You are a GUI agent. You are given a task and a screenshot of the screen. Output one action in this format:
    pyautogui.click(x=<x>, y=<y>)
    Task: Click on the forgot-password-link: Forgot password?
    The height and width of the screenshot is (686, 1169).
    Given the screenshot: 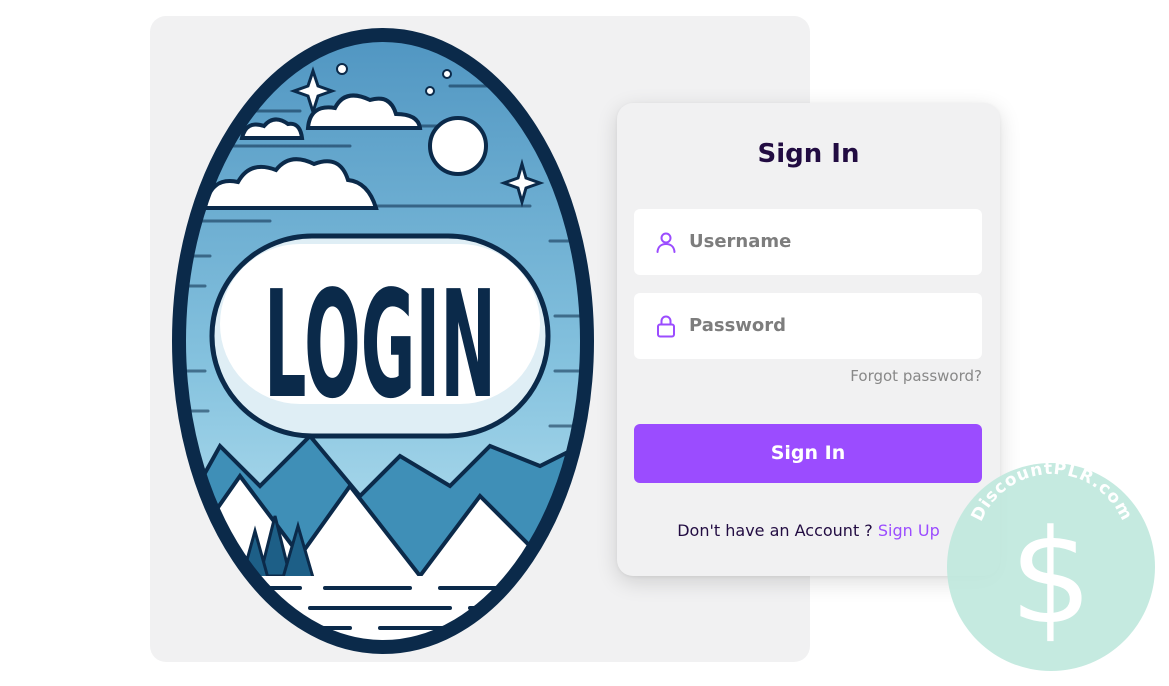 What is the action you would take?
    pyautogui.click(x=916, y=376)
    